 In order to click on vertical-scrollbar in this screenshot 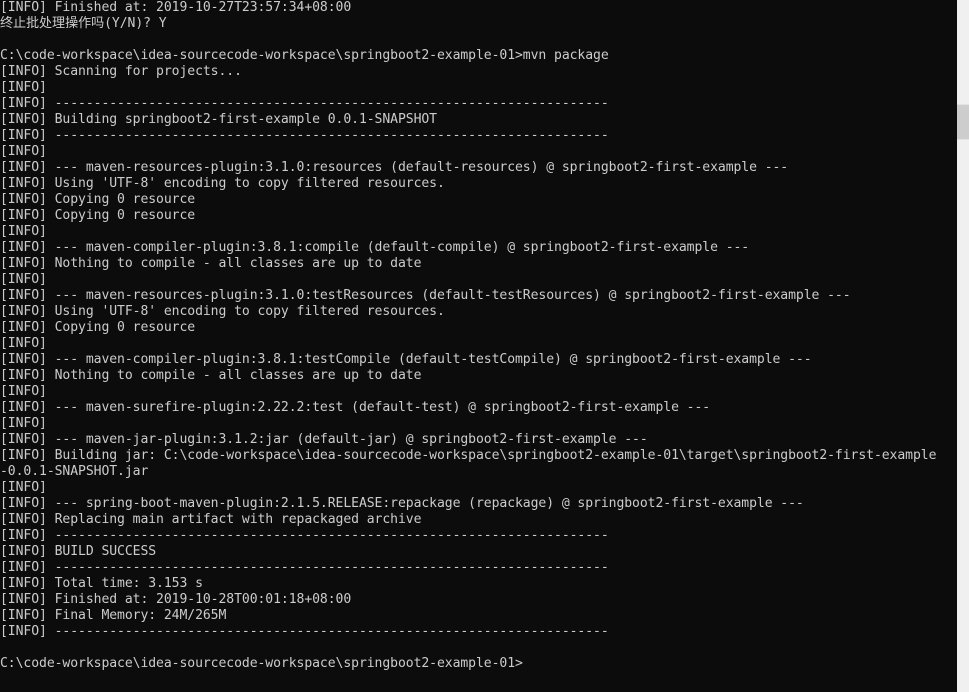, I will do `click(963, 346)`.